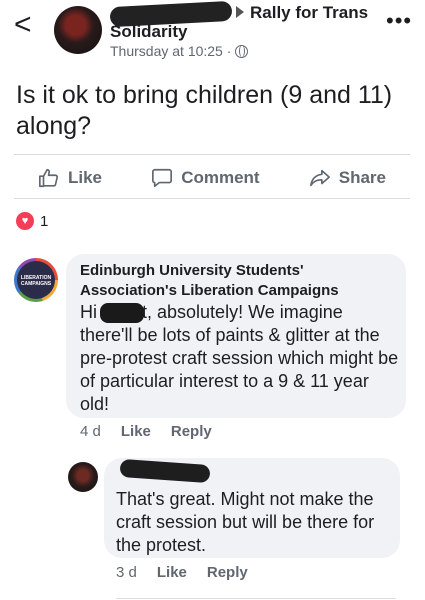 This screenshot has width=425, height=600. I want to click on reaction-summary: ♥ 1, so click(32, 221).